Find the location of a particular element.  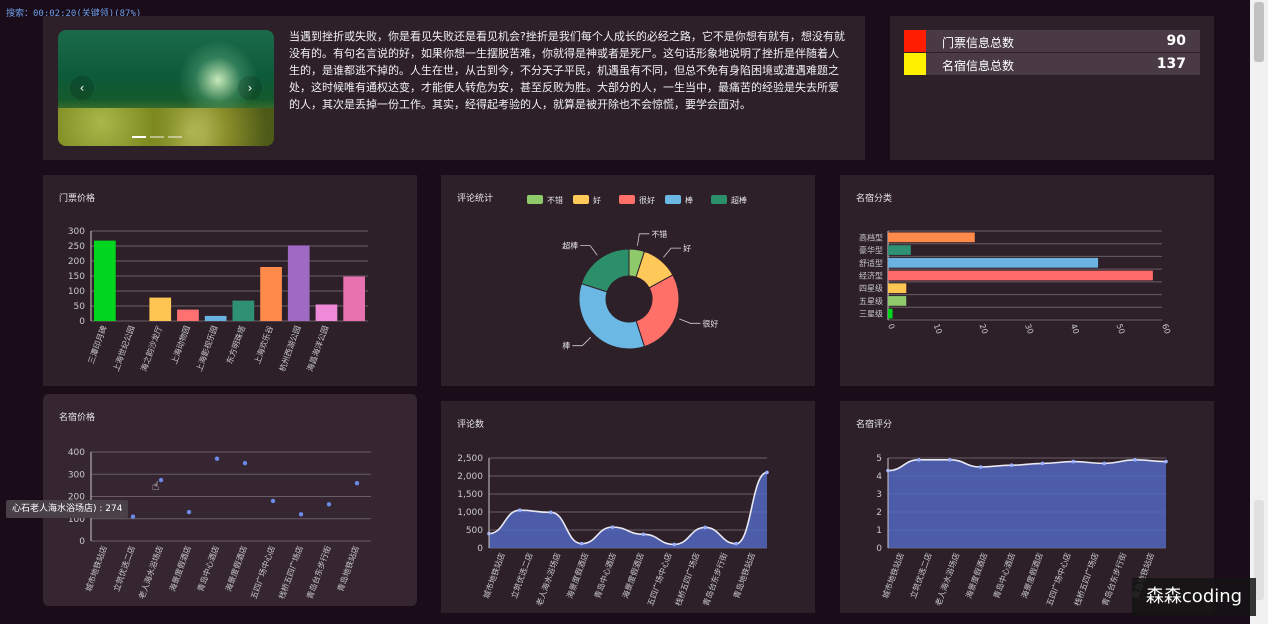

x-tick-label: 东方明珠塔 is located at coordinates (235, 344).